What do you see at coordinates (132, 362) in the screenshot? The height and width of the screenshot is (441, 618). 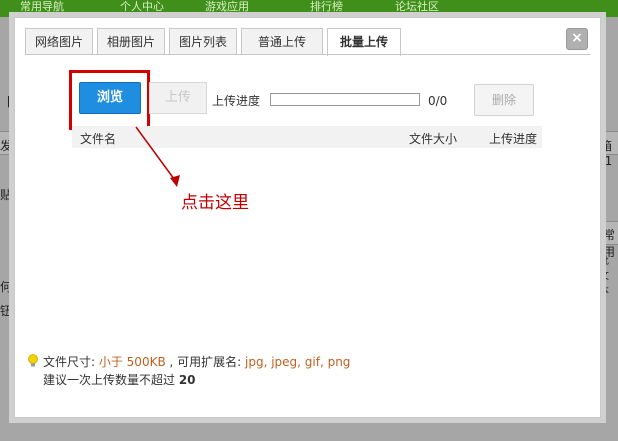 I see `tips-size-value: 小于 500KB` at bounding box center [132, 362].